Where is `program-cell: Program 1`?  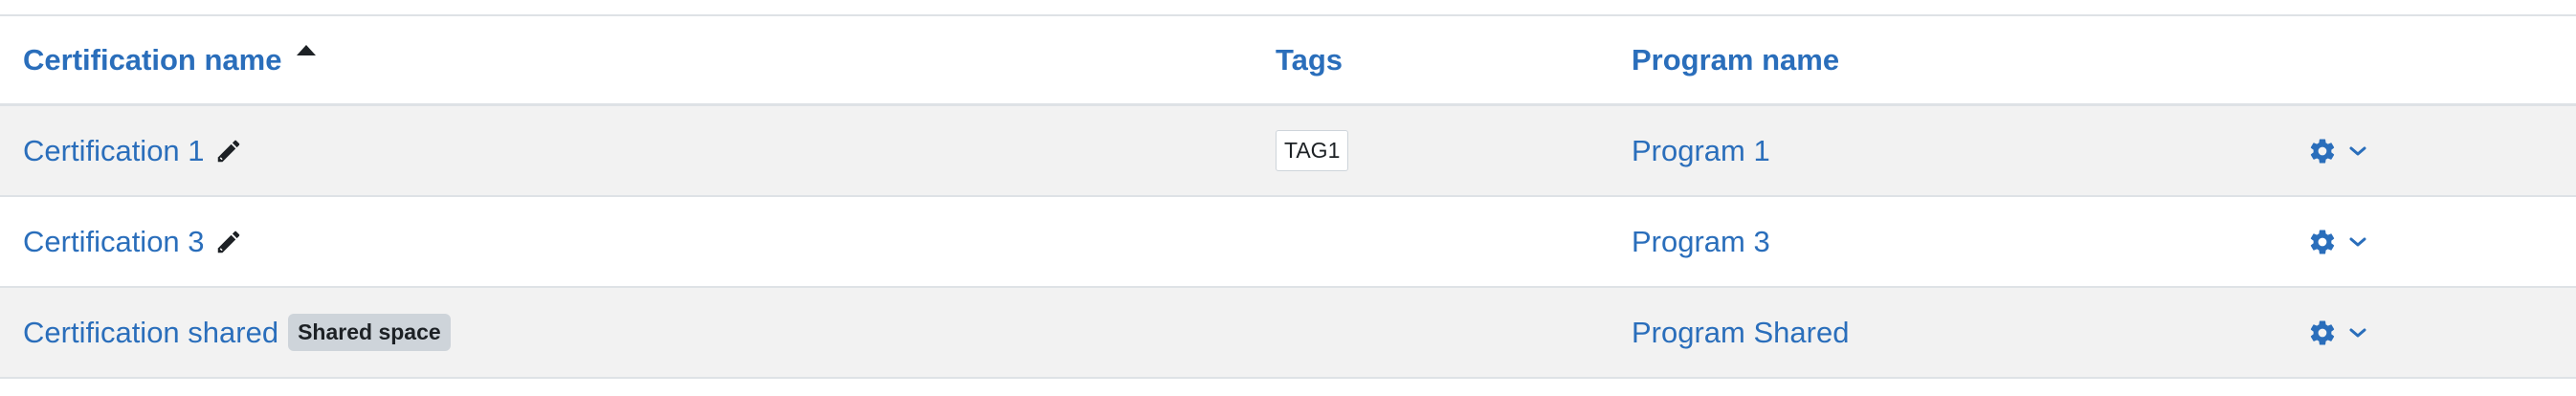
program-cell: Program 1 is located at coordinates (1701, 150).